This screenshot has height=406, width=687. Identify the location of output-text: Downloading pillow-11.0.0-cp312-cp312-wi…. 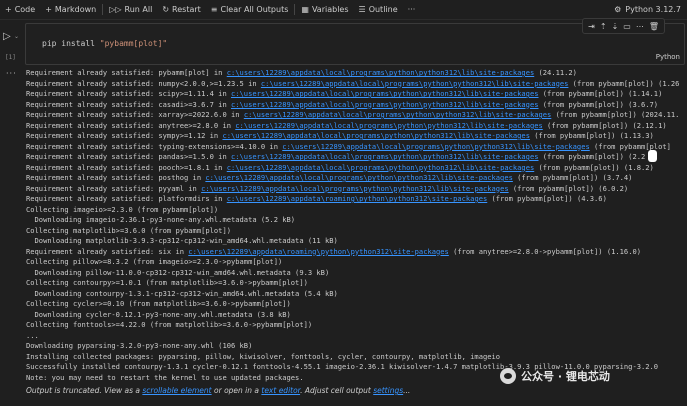
(178, 272).